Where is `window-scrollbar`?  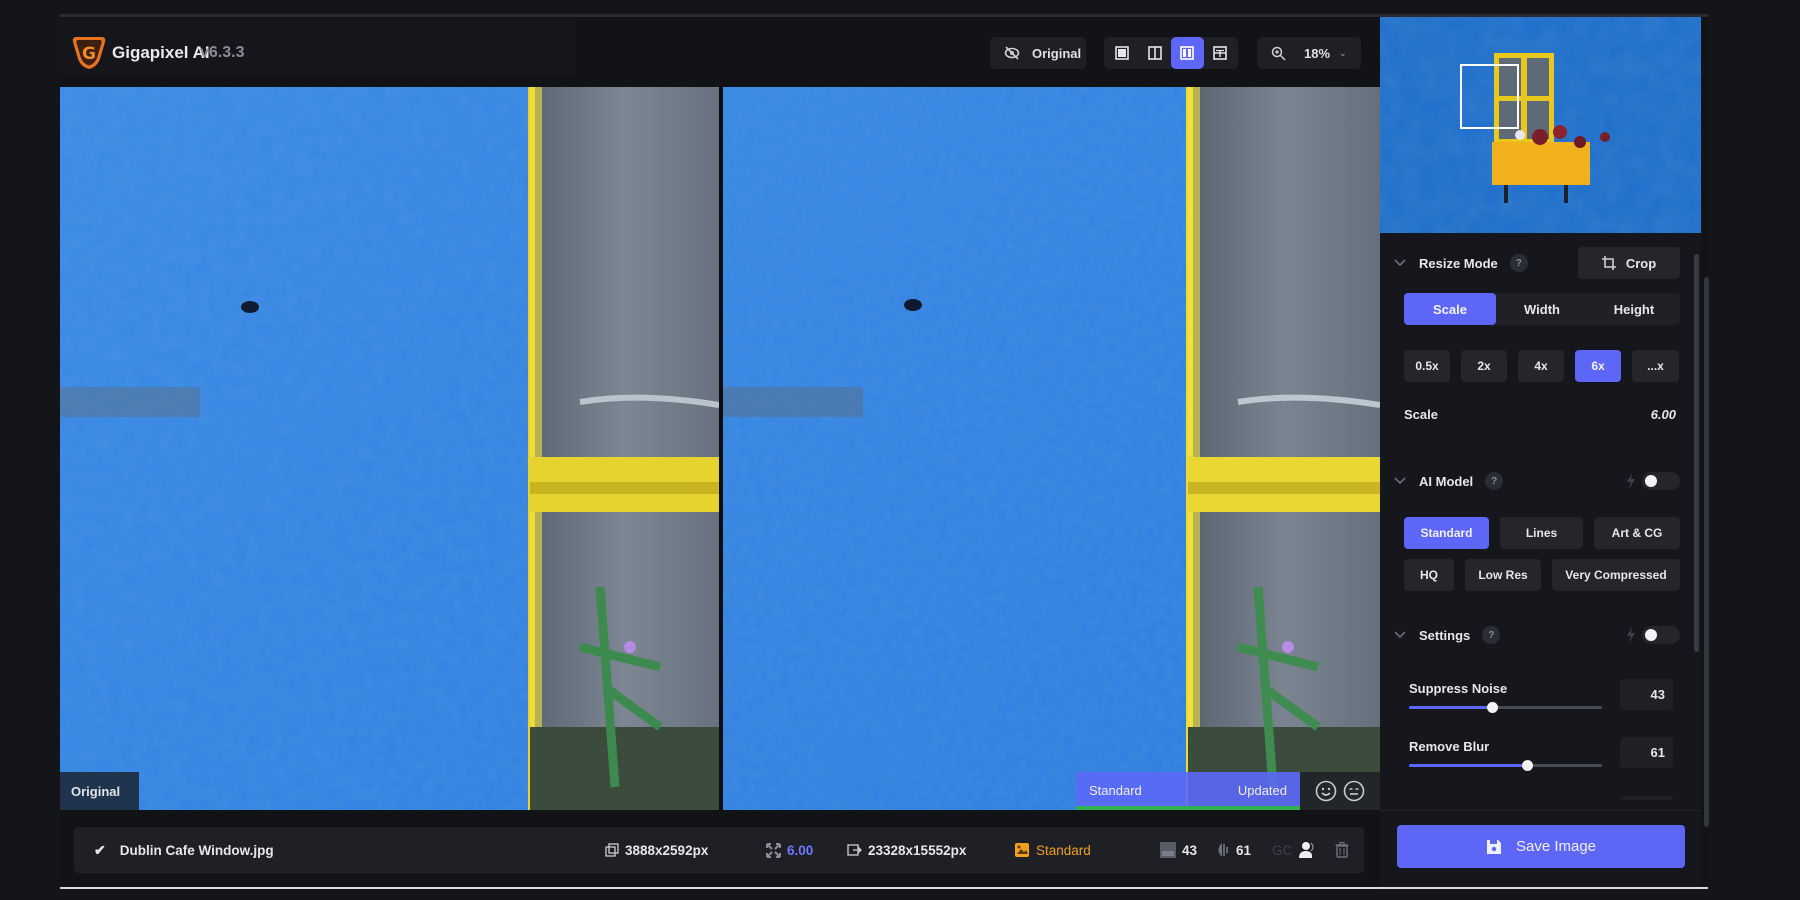
window-scrollbar is located at coordinates (1706, 552).